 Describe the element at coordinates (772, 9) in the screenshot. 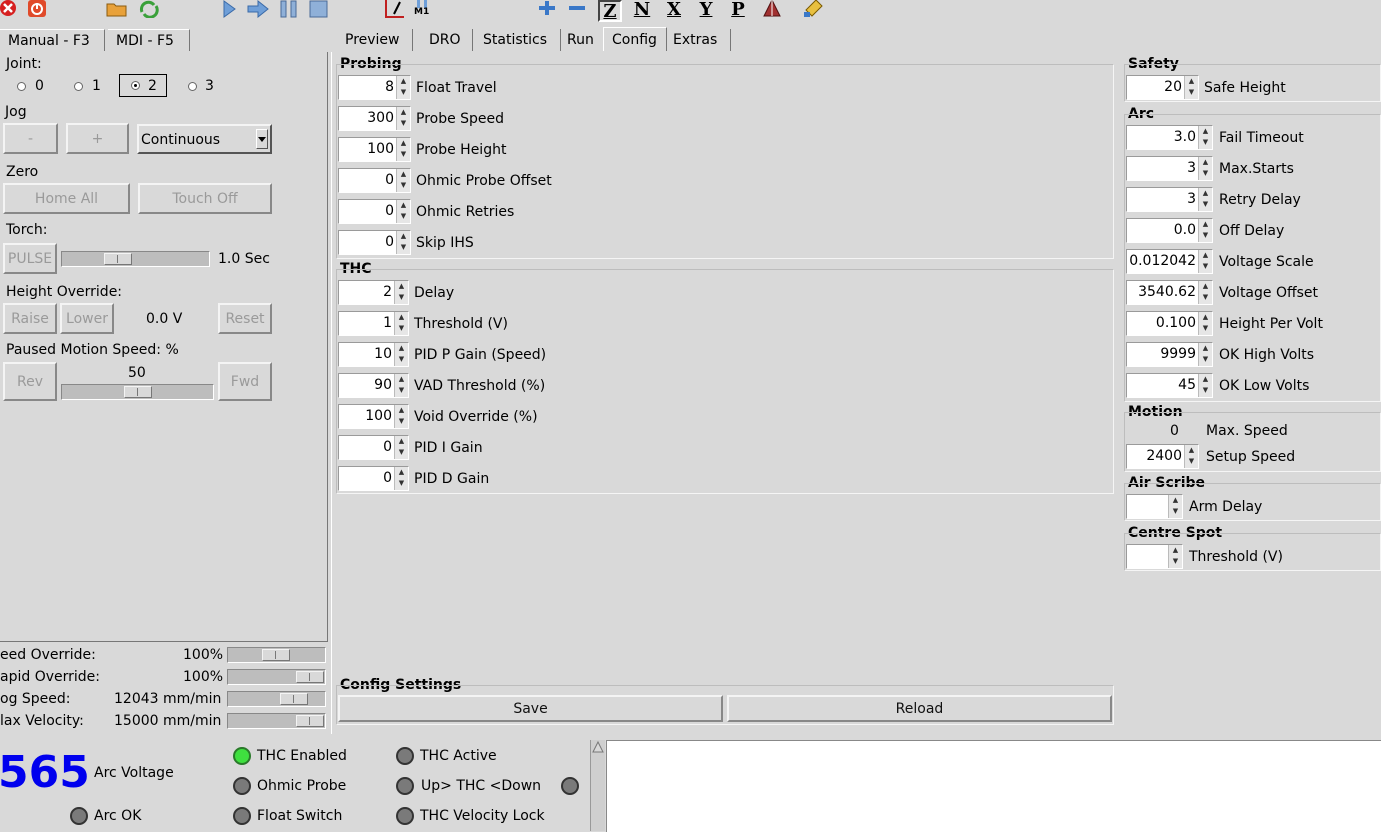

I see `torch-icon` at that location.